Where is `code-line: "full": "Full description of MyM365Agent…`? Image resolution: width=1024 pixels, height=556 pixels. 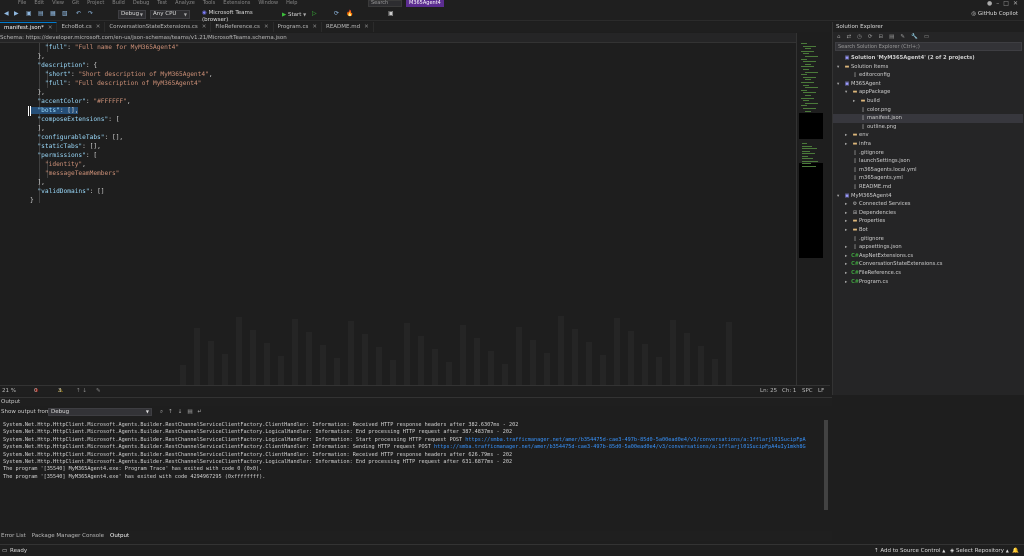 code-line: "full": "Full description of MyM365Agent… is located at coordinates (116, 83).